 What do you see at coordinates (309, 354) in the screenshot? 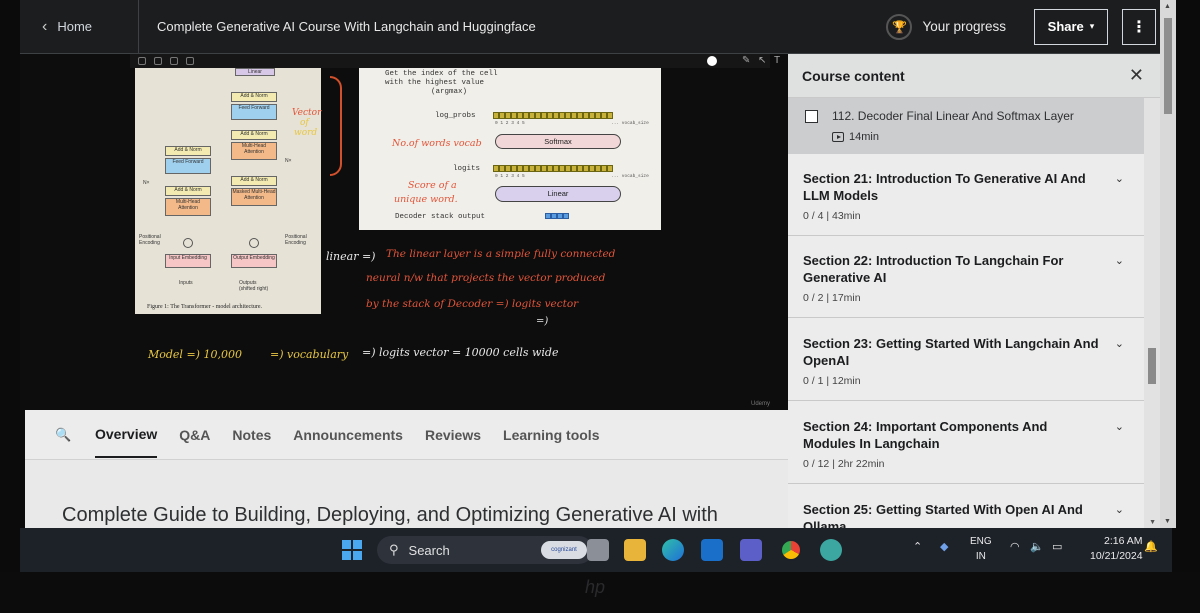
I see `note-vocab: =) vocabulary` at bounding box center [309, 354].